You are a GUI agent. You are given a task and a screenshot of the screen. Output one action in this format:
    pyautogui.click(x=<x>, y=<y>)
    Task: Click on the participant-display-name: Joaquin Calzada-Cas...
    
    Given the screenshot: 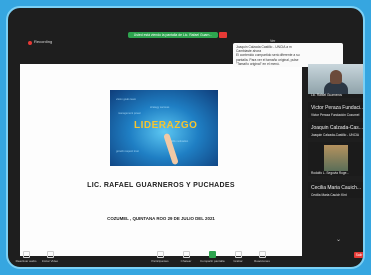 What is the action you would take?
    pyautogui.click(x=337, y=128)
    